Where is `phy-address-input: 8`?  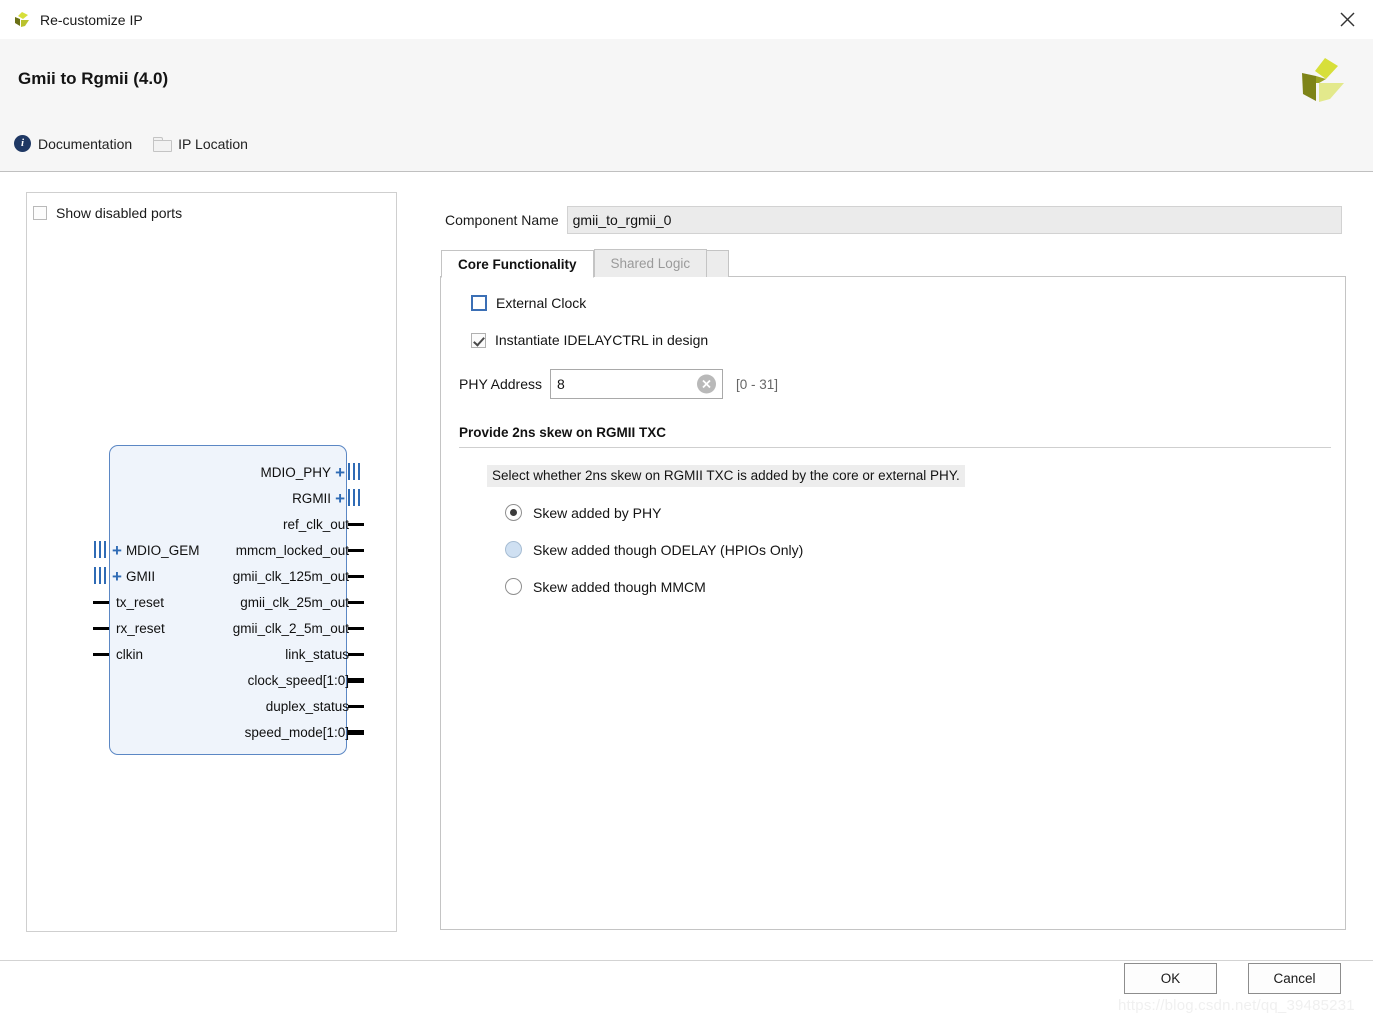 phy-address-input: 8 is located at coordinates (637, 384).